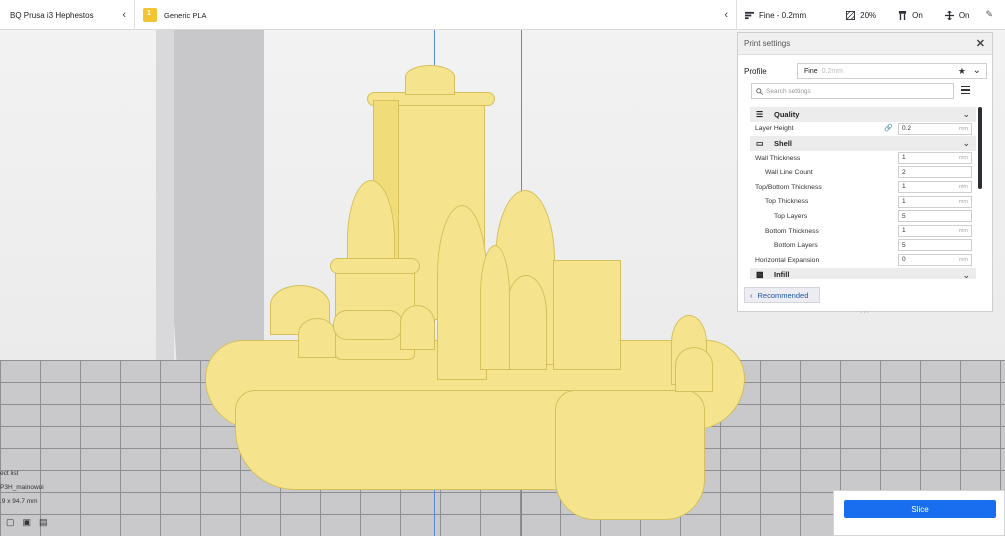  Describe the element at coordinates (863, 202) in the screenshot. I see `setting-row: Top Thickness 1 mm` at that location.